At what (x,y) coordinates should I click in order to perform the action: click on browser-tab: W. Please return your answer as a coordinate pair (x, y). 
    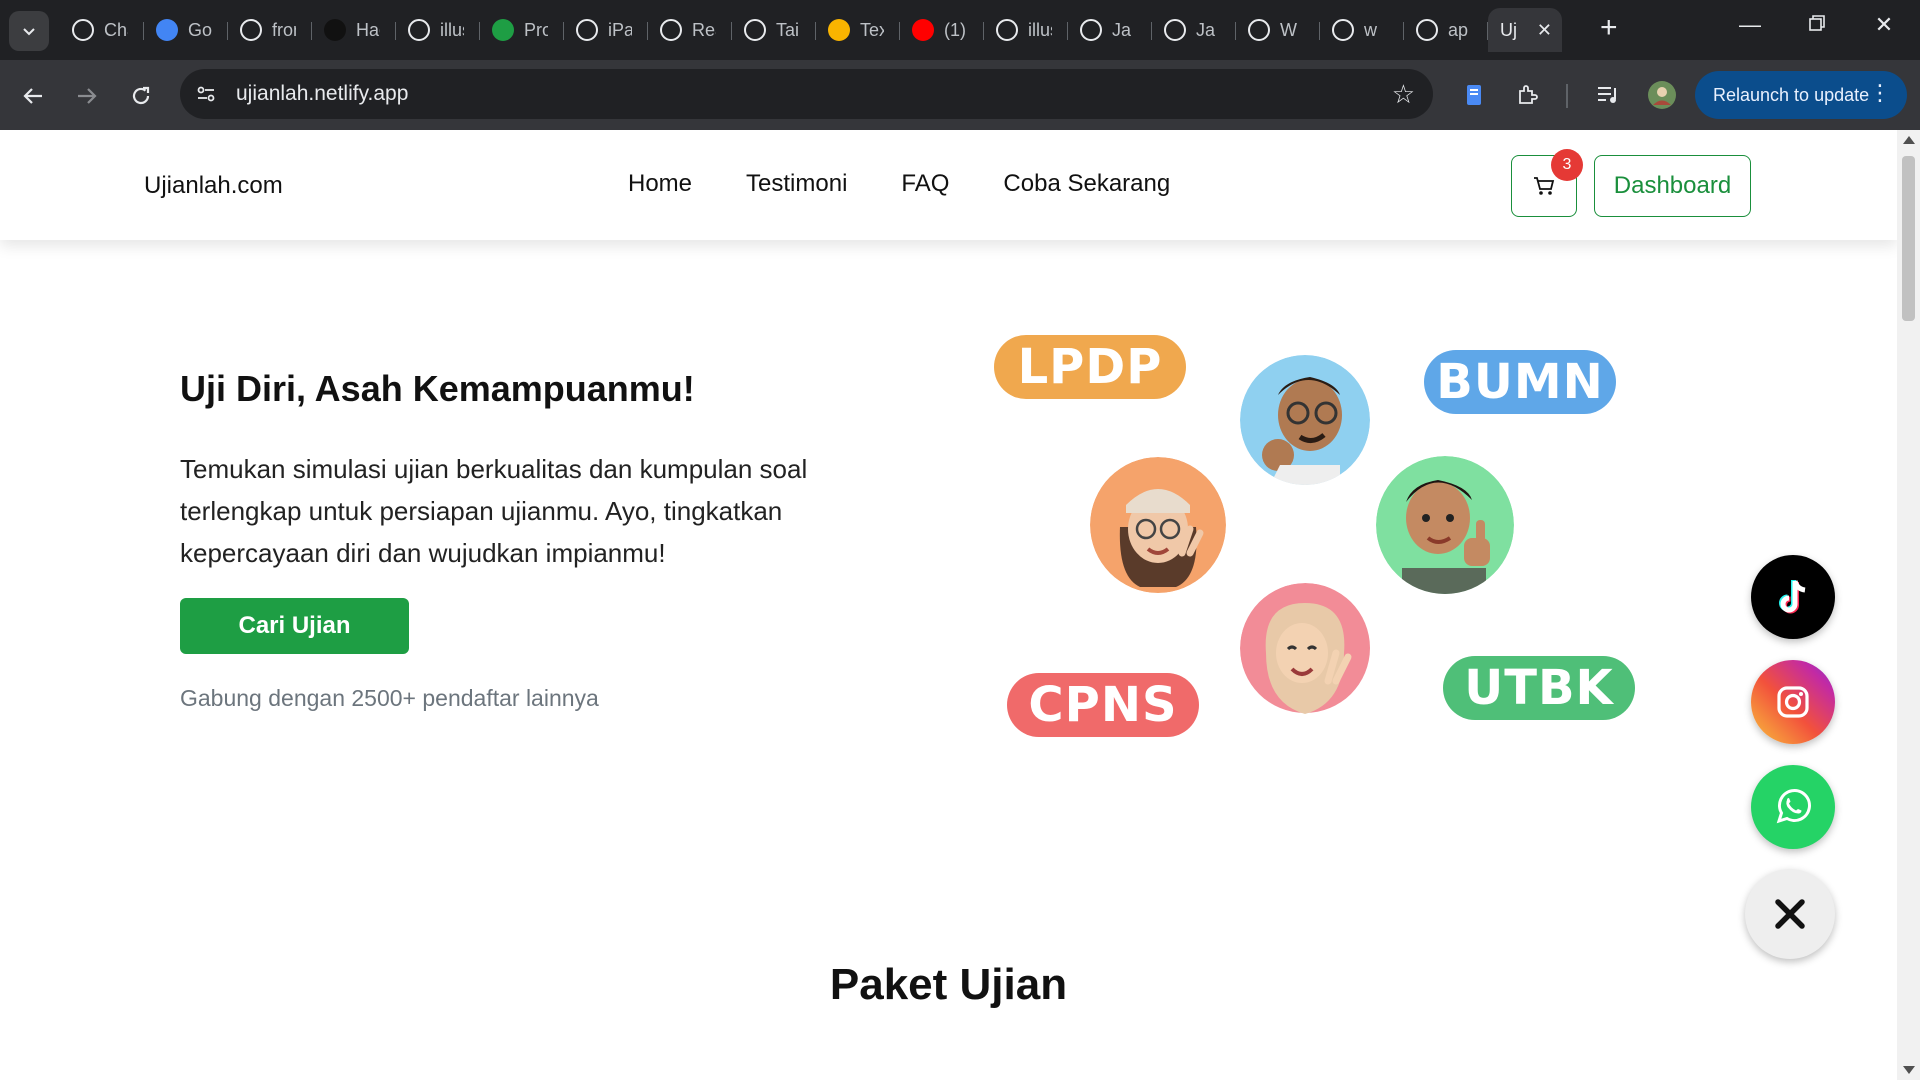
    Looking at the image, I should click on (1278, 30).